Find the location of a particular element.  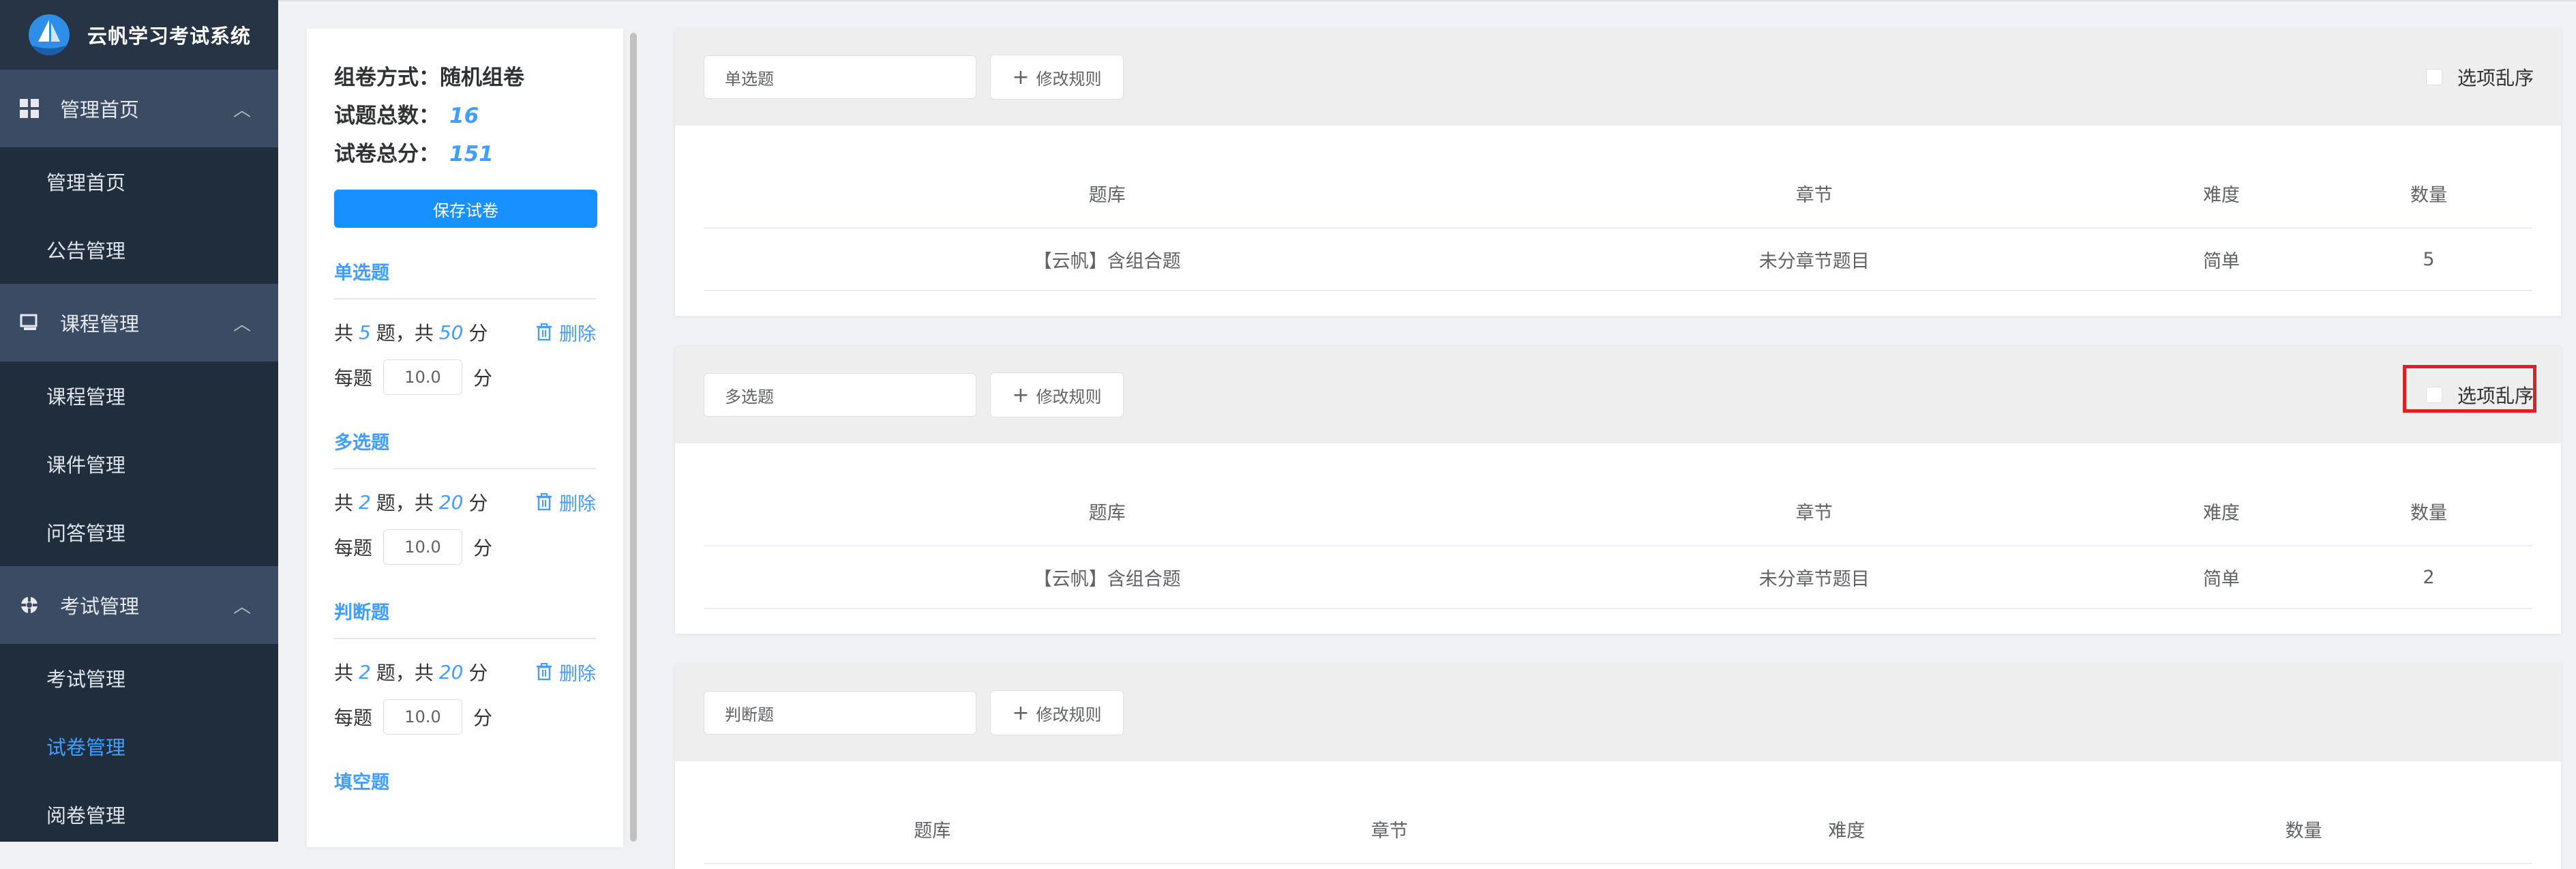

top-divider is located at coordinates (1427, 0).